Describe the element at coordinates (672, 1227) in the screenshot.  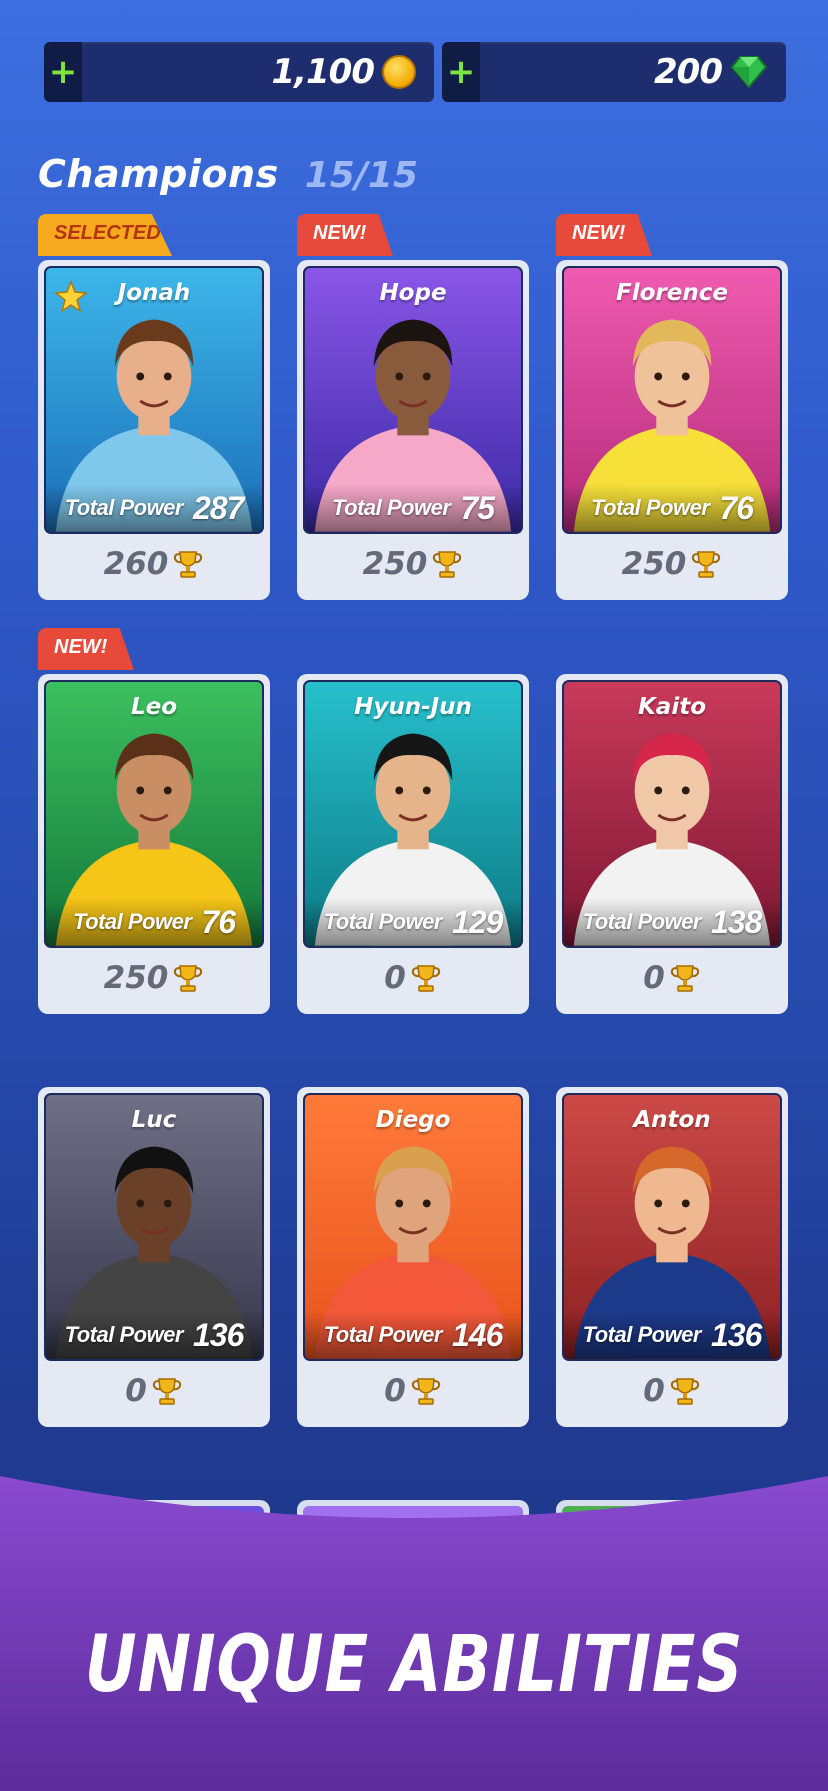
I see `champion-portrait: Anton Total Power 136` at that location.